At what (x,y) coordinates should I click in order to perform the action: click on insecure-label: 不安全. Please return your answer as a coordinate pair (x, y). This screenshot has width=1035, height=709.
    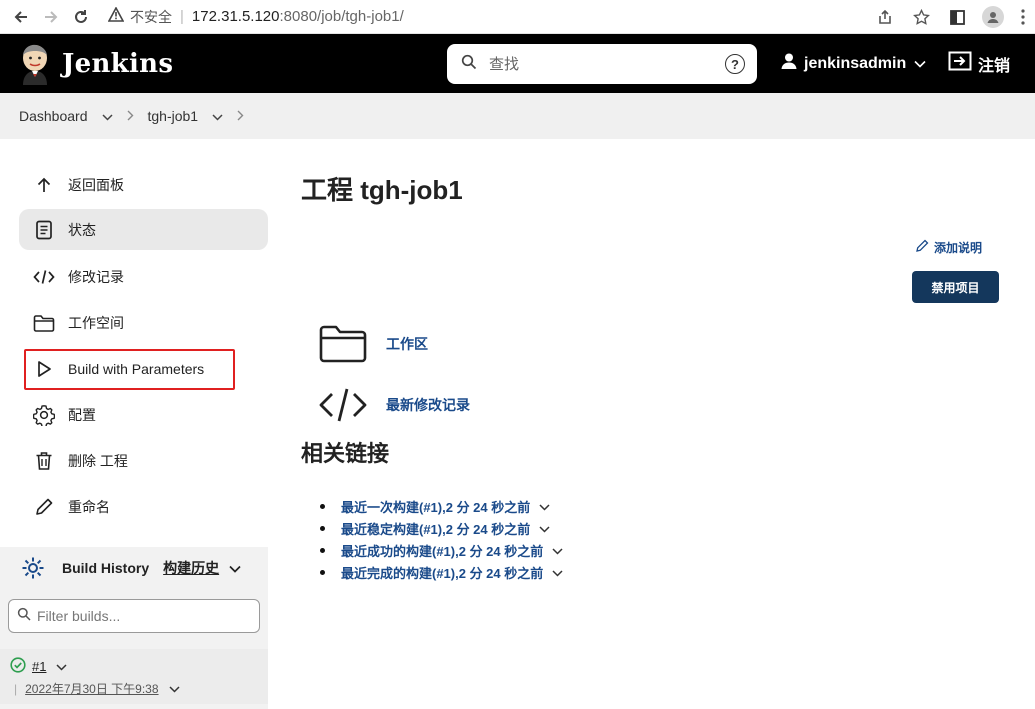
    Looking at the image, I should click on (151, 16).